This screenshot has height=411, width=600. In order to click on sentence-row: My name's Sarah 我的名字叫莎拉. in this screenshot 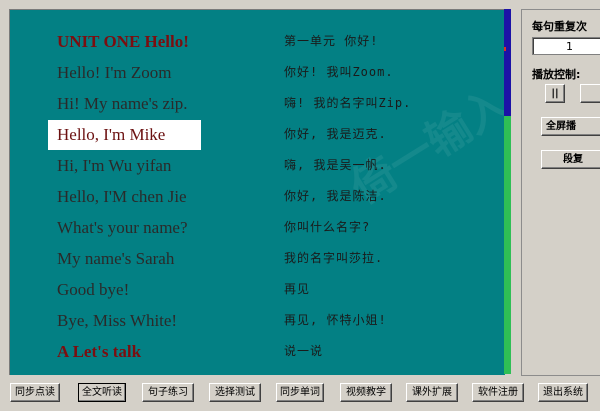, I will do `click(257, 259)`.